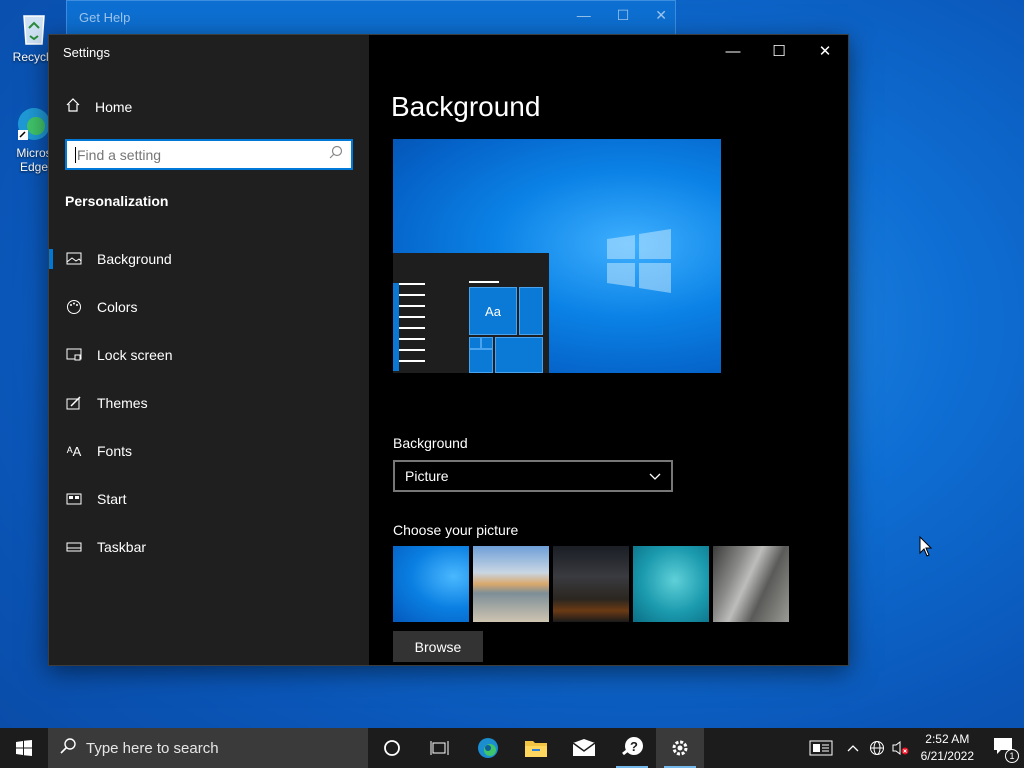 This screenshot has height=768, width=1024. I want to click on file-explorer-icon, so click(536, 749).